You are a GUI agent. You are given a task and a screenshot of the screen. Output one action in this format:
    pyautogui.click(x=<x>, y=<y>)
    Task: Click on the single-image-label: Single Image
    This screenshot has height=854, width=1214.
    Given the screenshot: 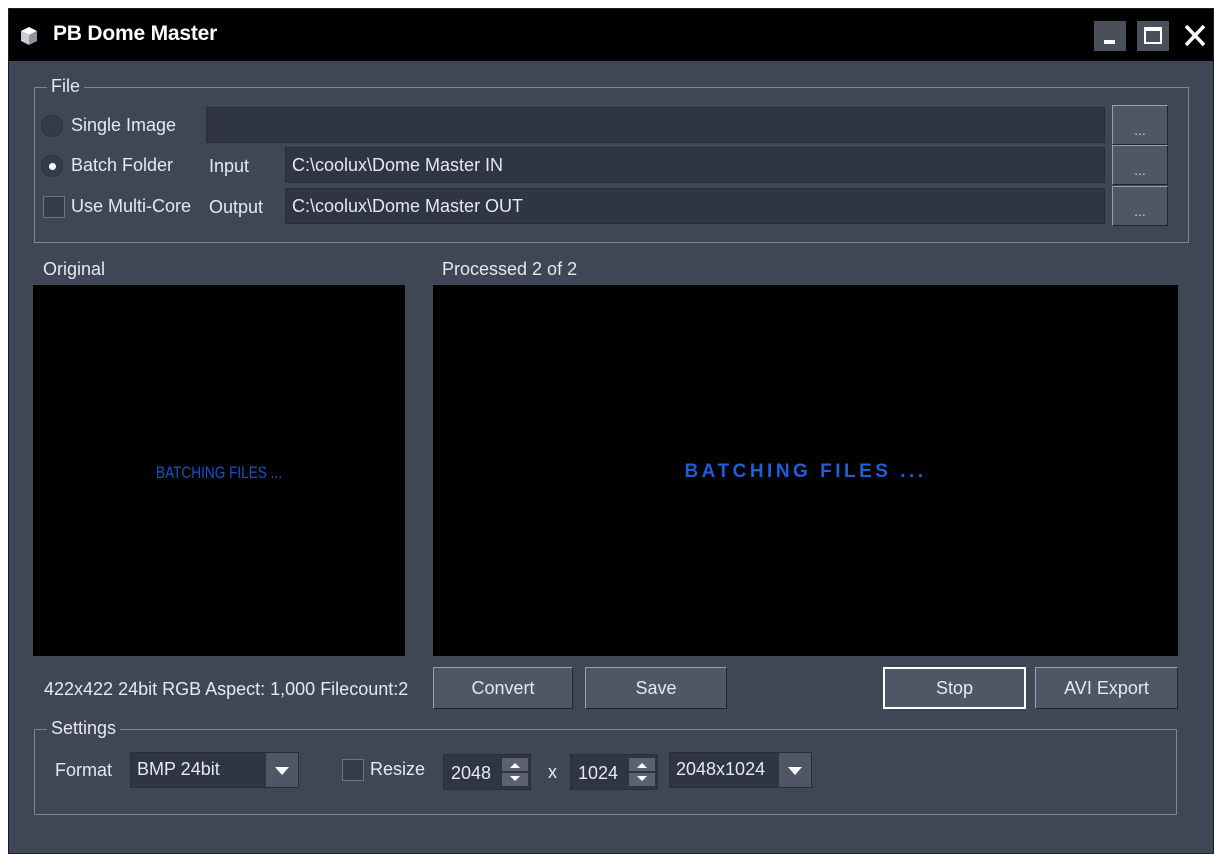 What is the action you would take?
    pyautogui.click(x=123, y=125)
    